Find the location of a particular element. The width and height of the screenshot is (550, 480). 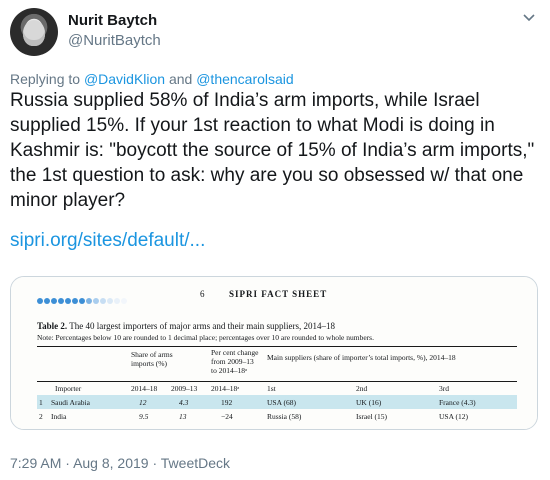

row-share-prev: 13 is located at coordinates (183, 416).